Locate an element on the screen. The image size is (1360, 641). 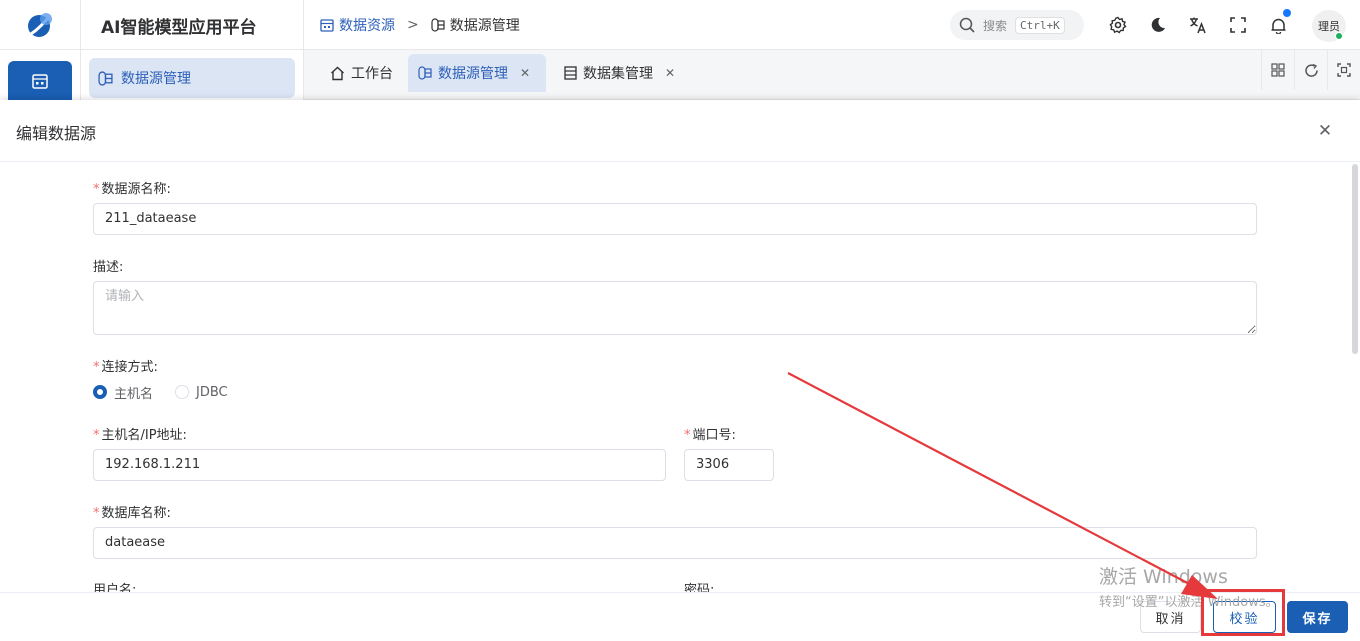
scrollbar-thumb is located at coordinates (1355, 259).